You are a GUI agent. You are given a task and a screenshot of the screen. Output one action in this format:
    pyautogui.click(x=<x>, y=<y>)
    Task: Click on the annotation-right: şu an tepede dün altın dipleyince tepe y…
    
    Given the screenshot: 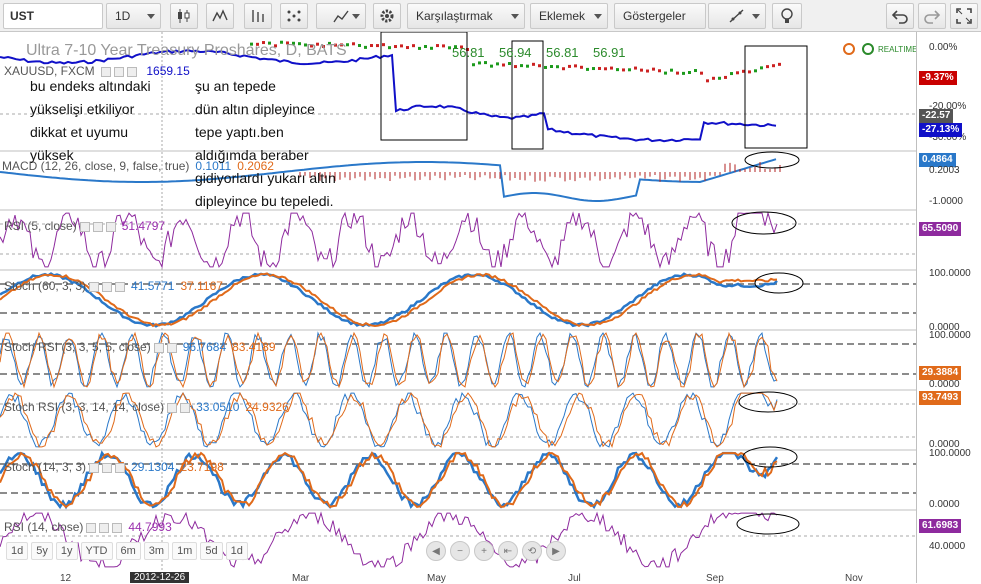 What is the action you would take?
    pyautogui.click(x=265, y=143)
    